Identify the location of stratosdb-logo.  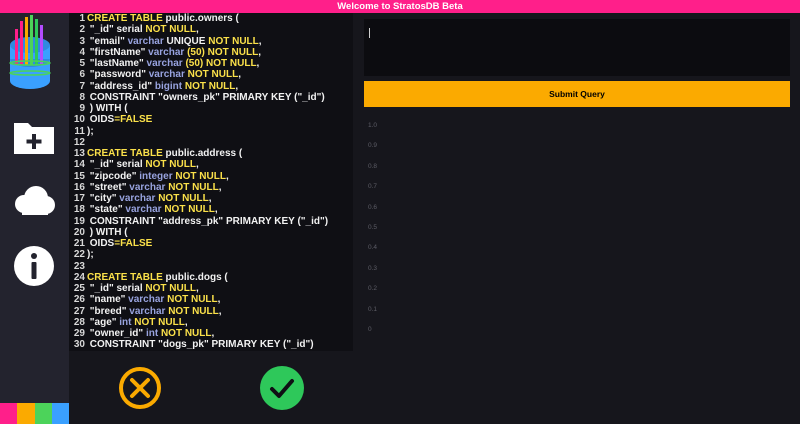
(30, 52).